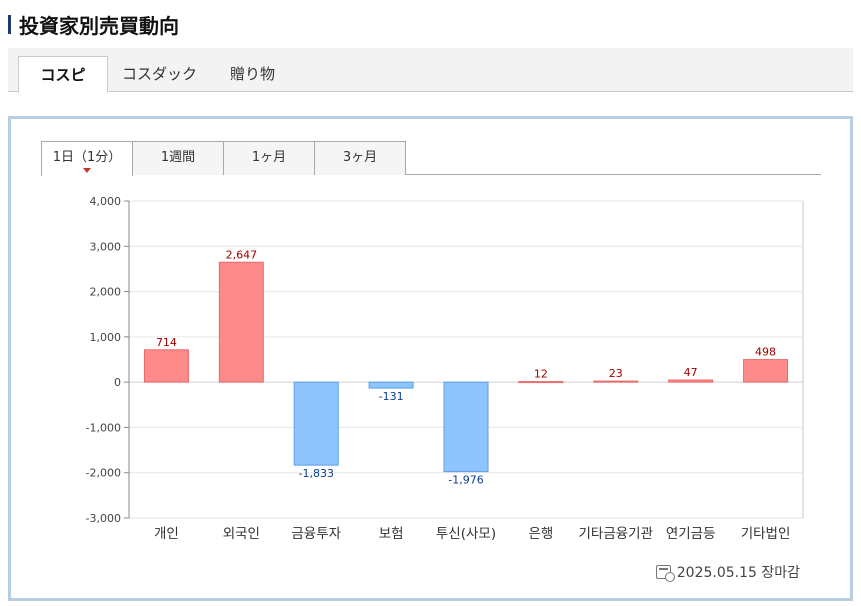  I want to click on x-category-label: 기타법인, so click(766, 534).